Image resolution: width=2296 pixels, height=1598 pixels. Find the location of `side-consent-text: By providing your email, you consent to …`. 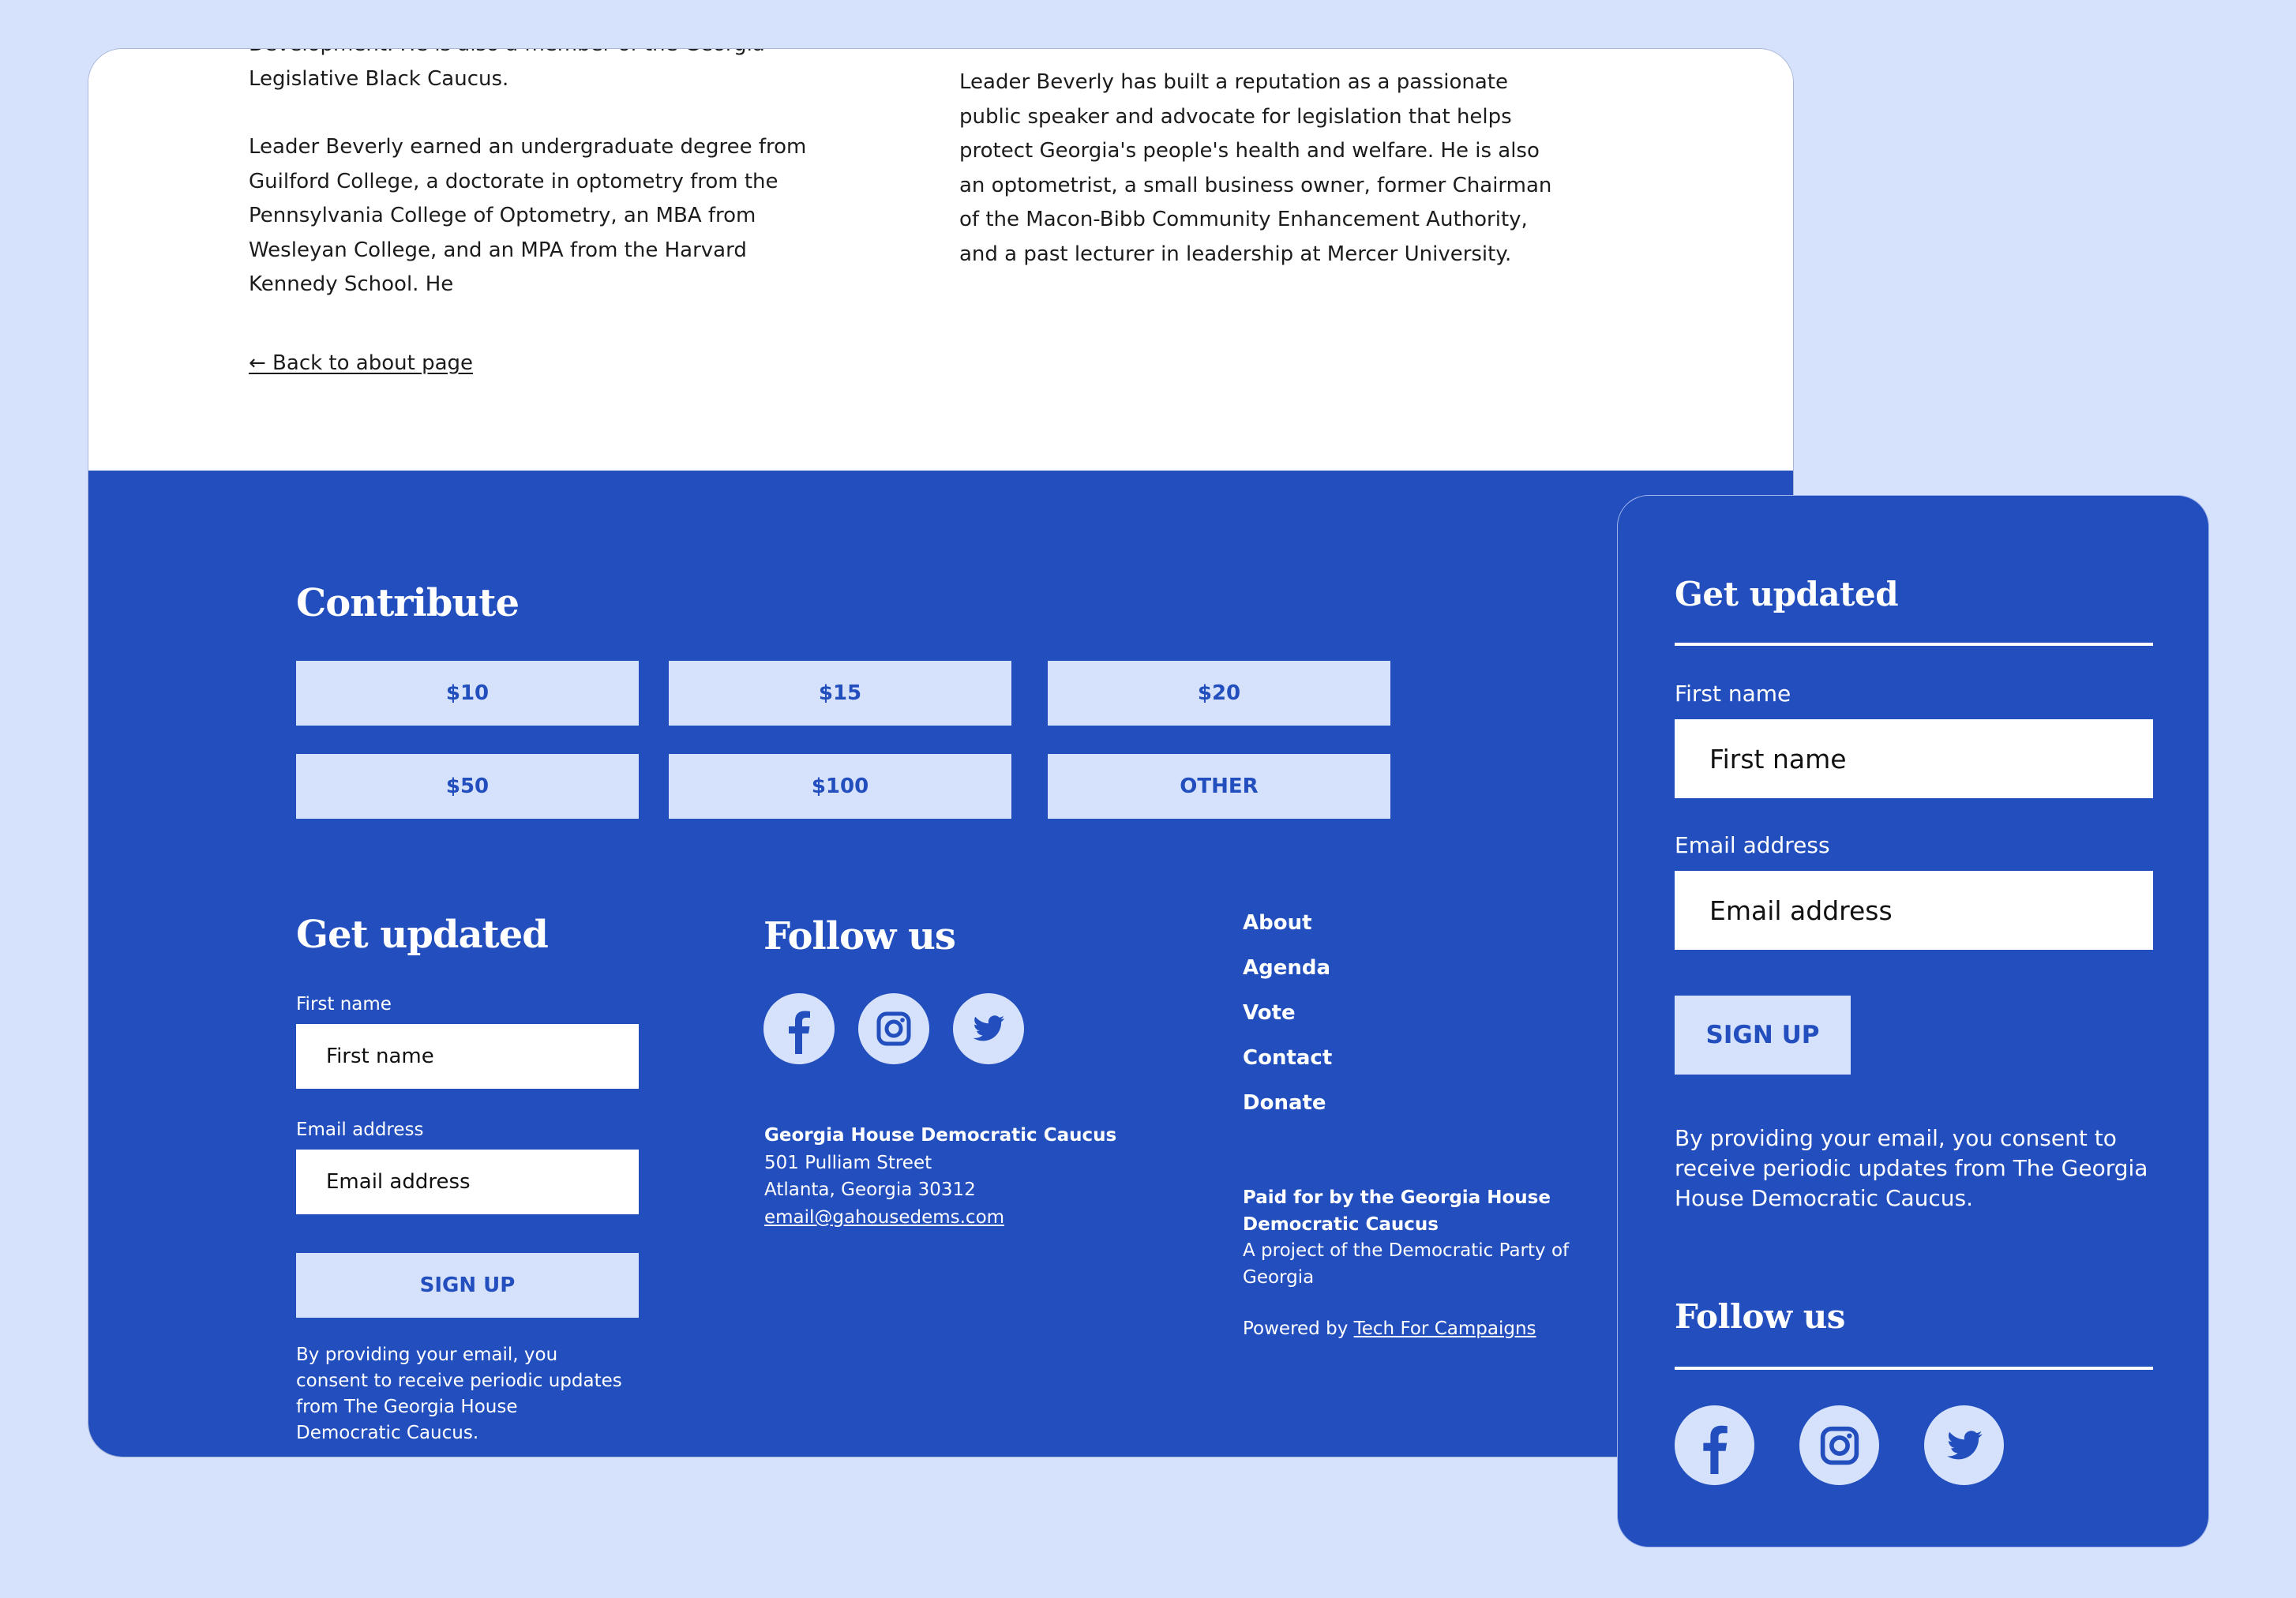

side-consent-text: By providing your email, you consent to … is located at coordinates (1911, 1168).